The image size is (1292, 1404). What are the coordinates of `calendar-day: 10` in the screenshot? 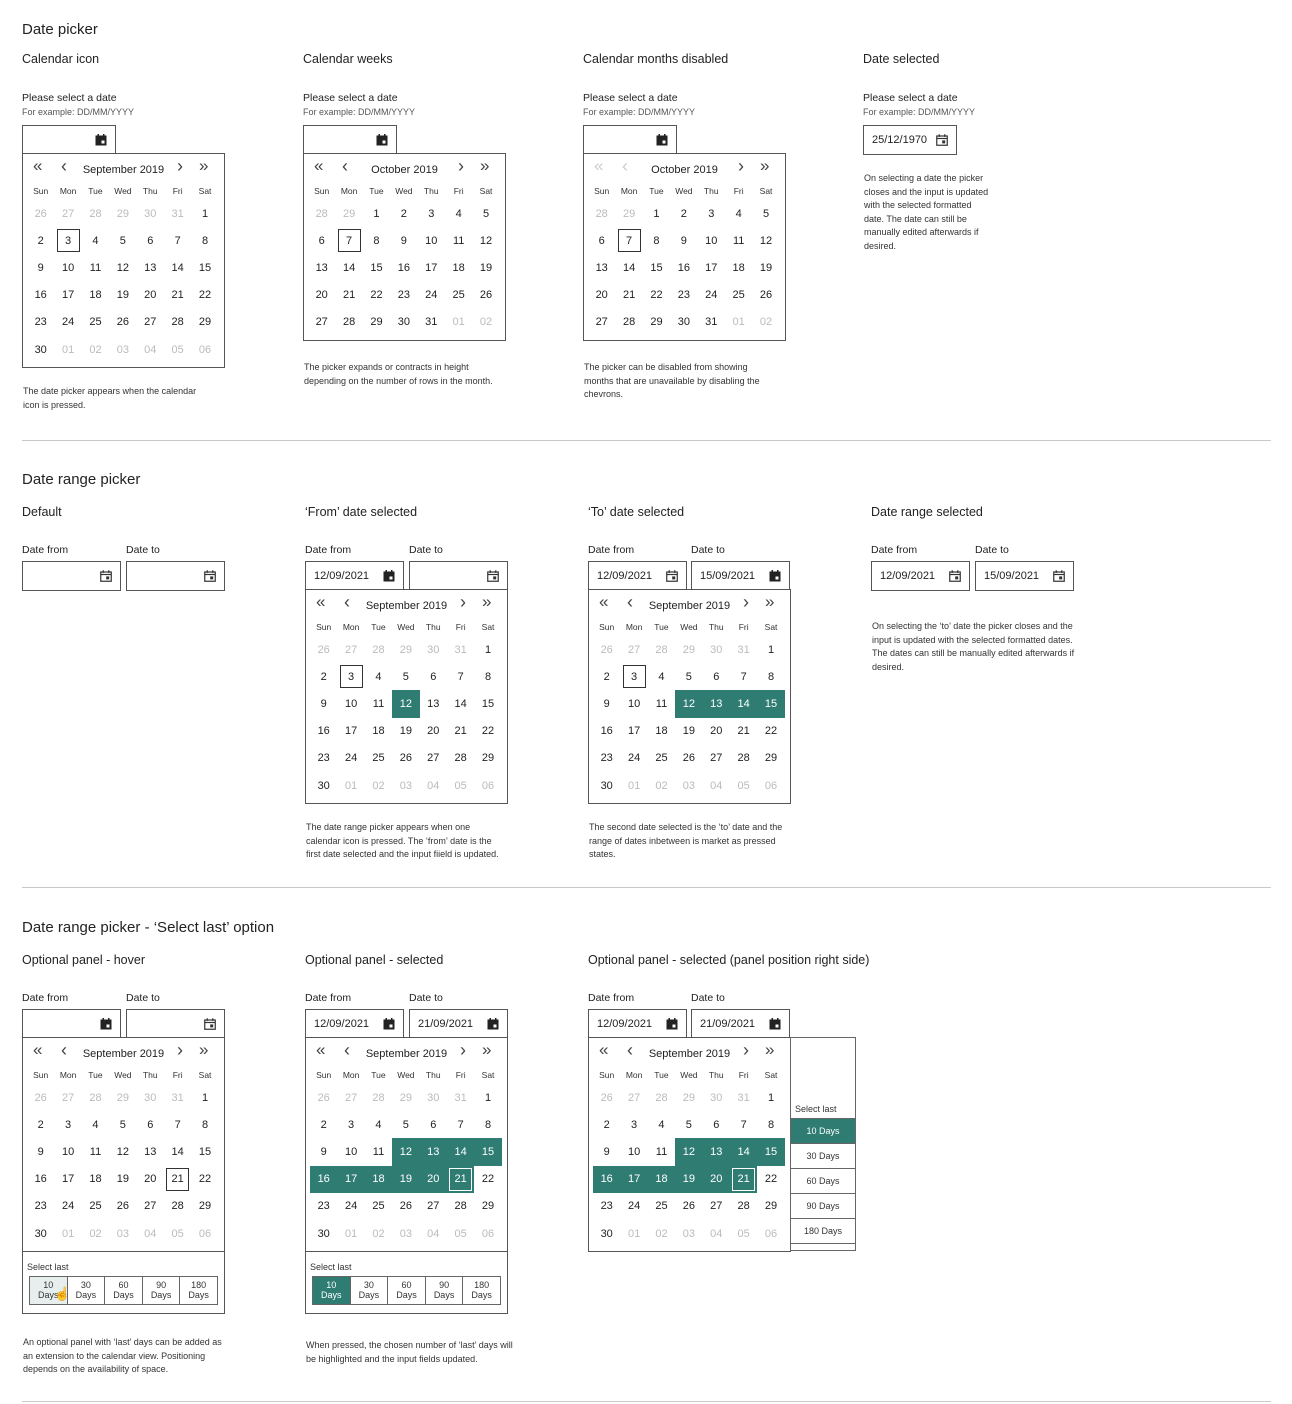 It's located at (633, 703).